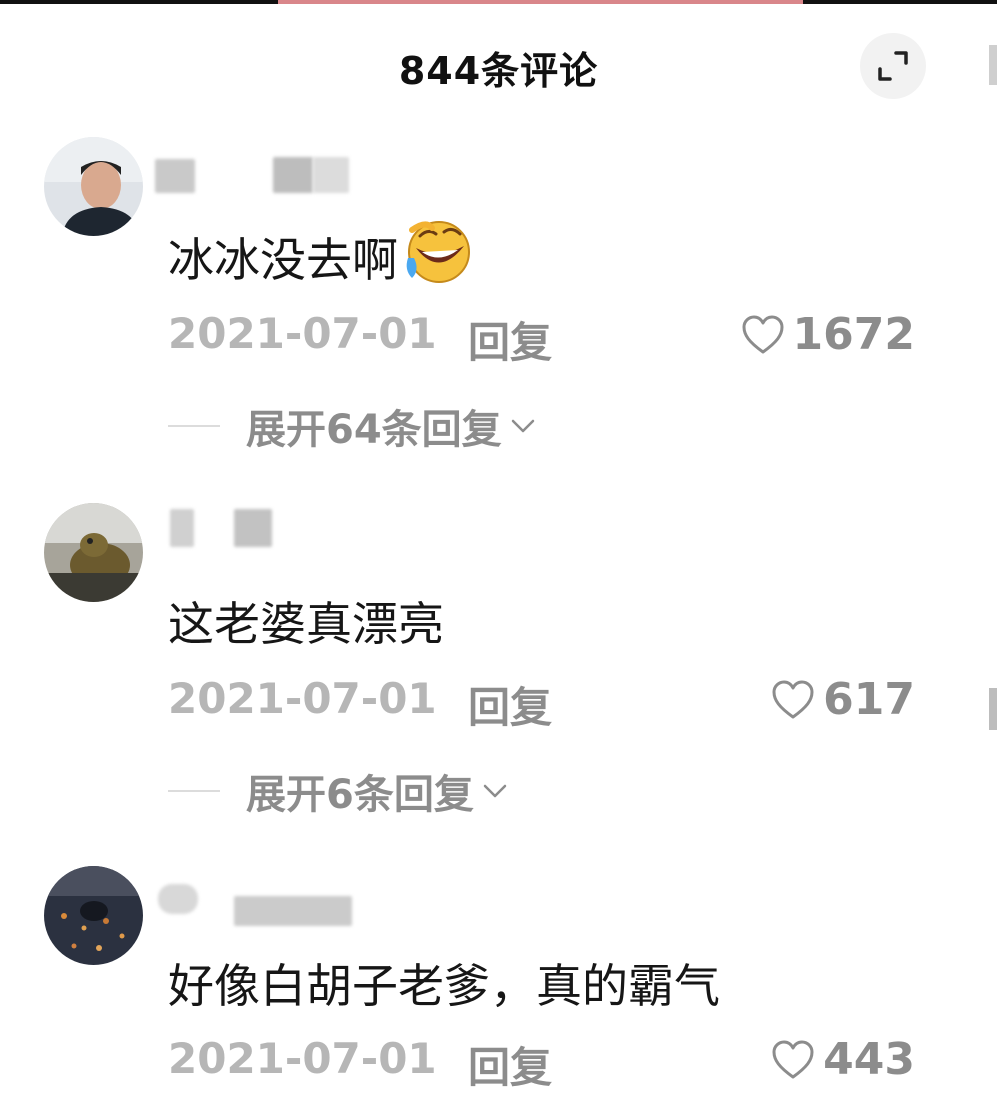  What do you see at coordinates (139, 2) in the screenshot?
I see `status-strip-left` at bounding box center [139, 2].